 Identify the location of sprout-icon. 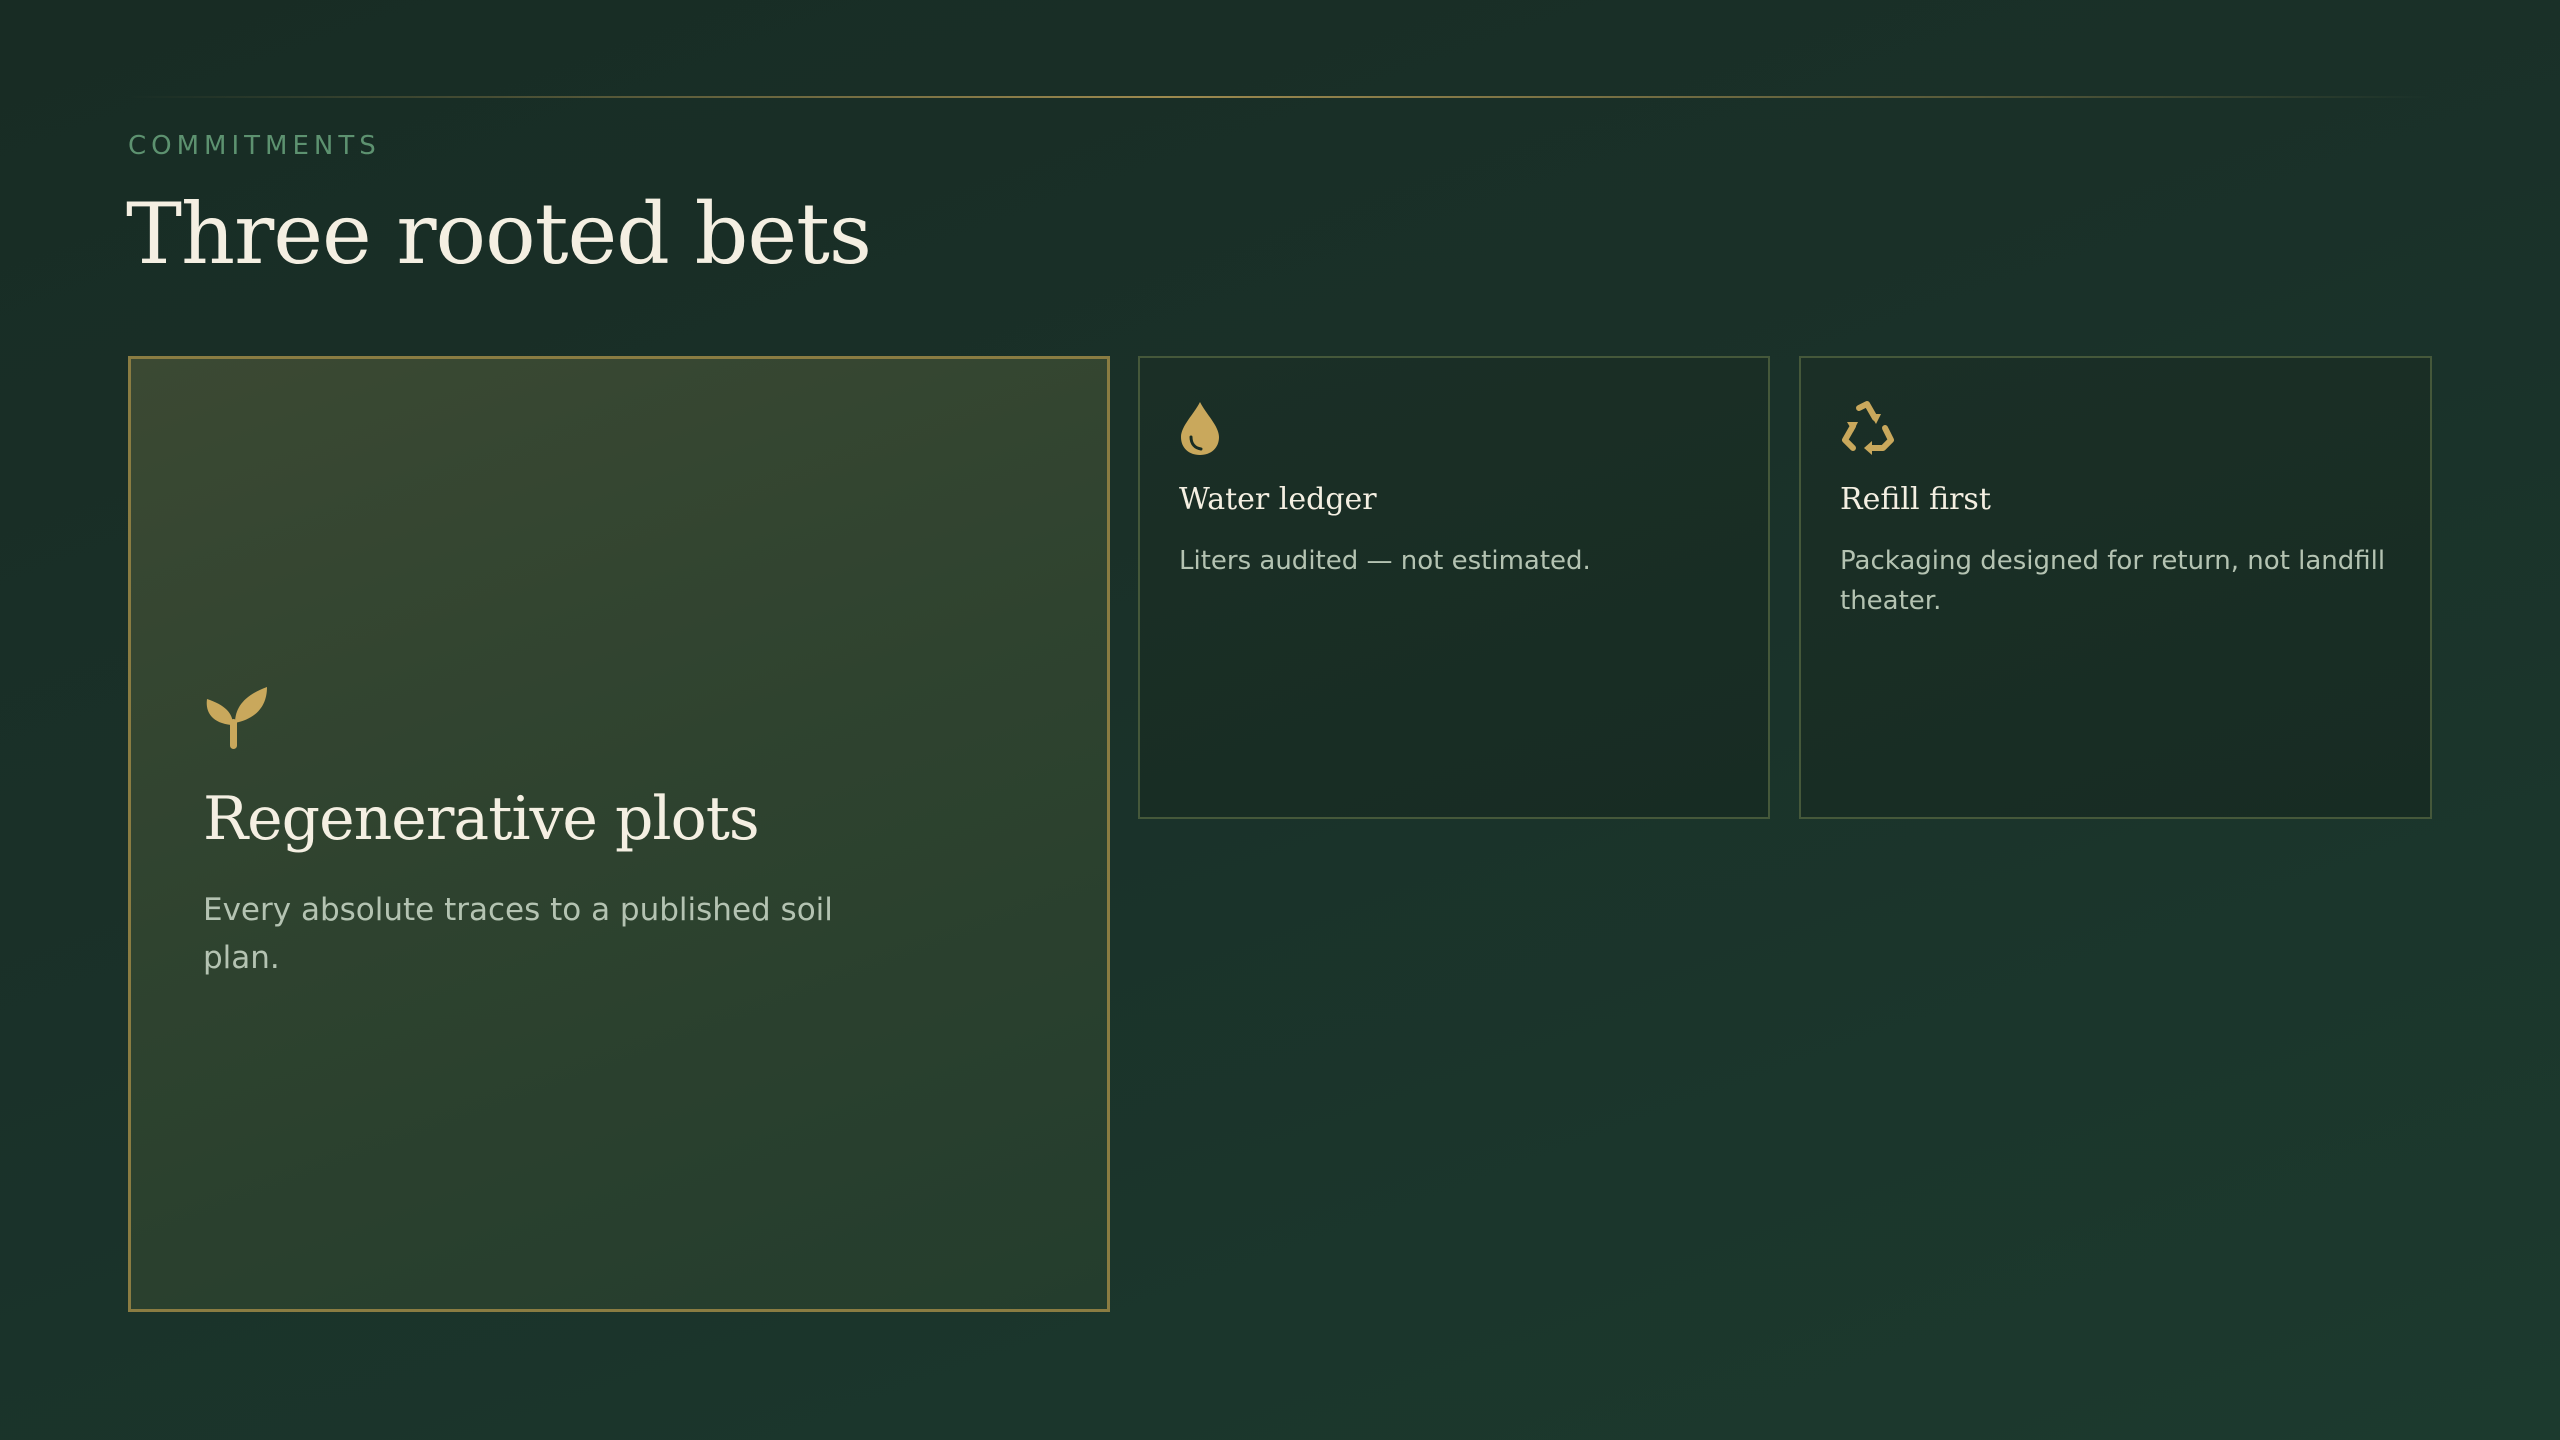
(236, 718).